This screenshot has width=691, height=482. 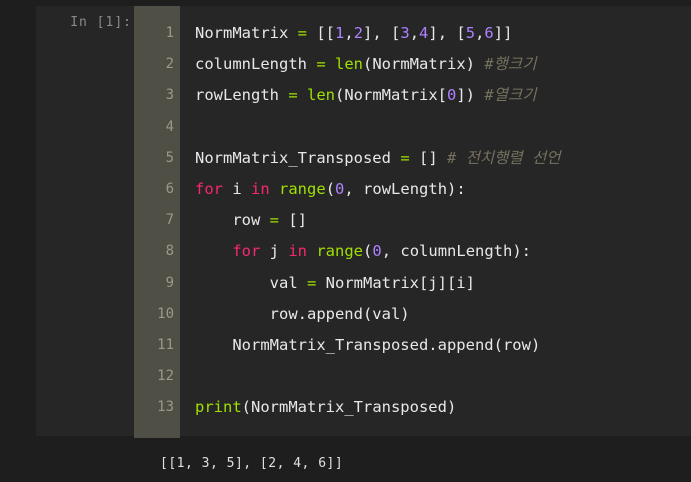 What do you see at coordinates (363, 461) in the screenshot?
I see `output-area: [[1, 3, 5], [2, 4, 6]]` at bounding box center [363, 461].